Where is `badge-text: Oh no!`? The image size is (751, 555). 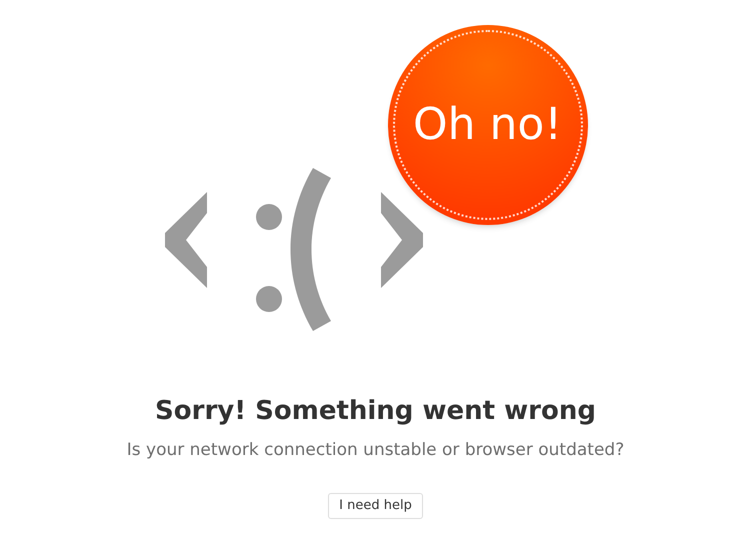
badge-text: Oh no! is located at coordinates (487, 125).